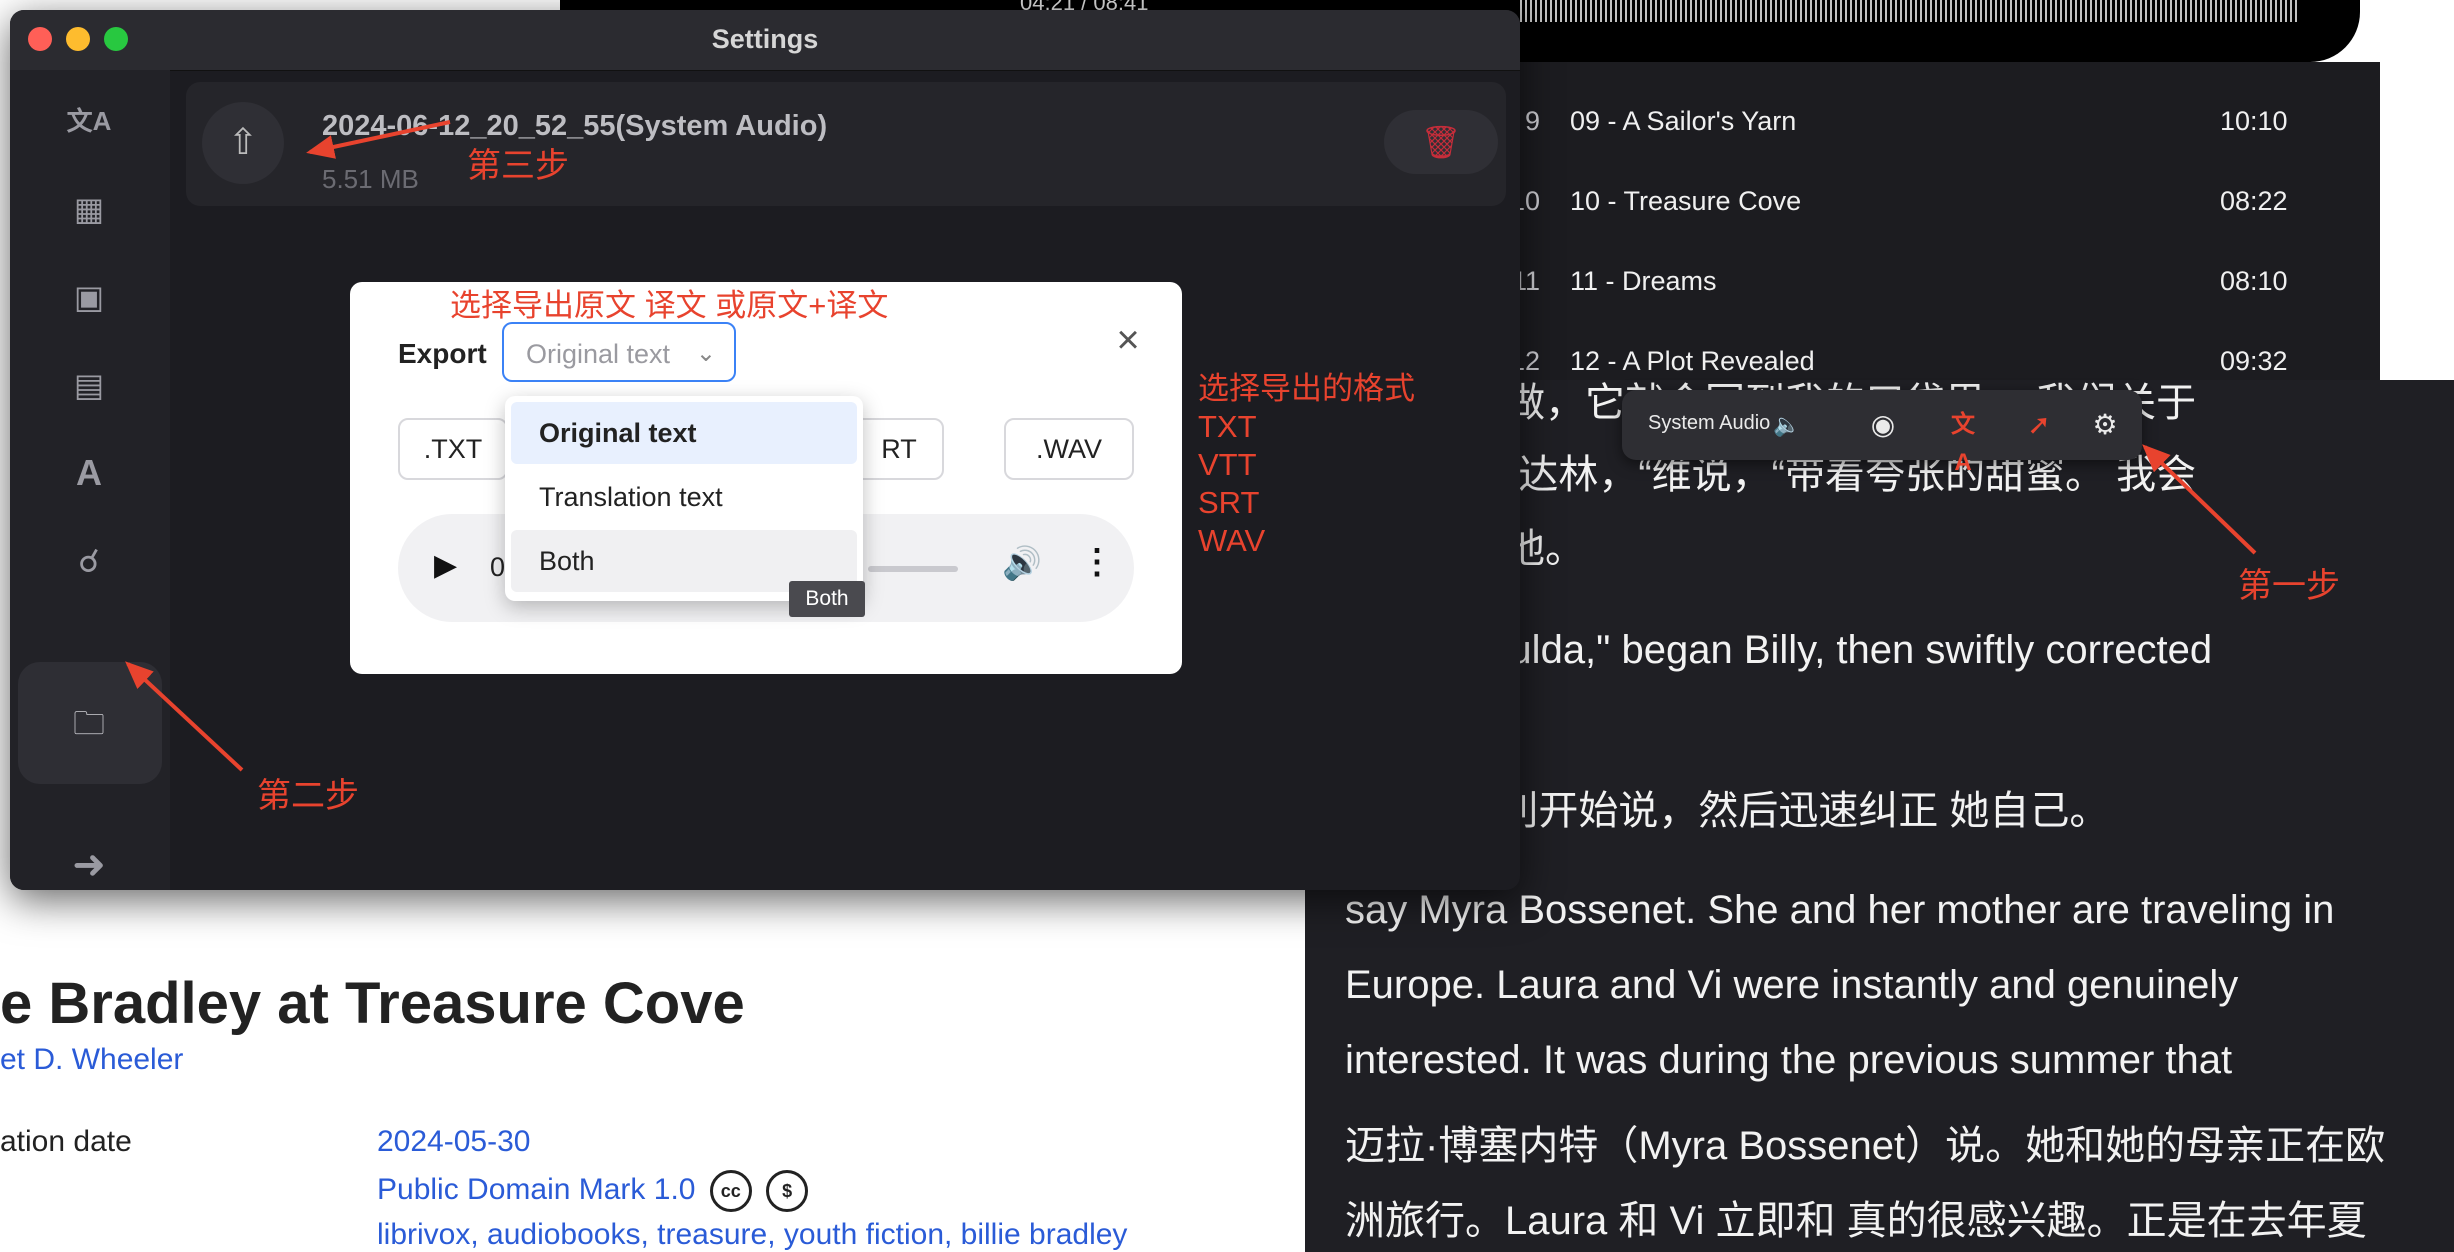 The width and height of the screenshot is (2454, 1252). I want to click on arrow-step2, so click(184, 716).